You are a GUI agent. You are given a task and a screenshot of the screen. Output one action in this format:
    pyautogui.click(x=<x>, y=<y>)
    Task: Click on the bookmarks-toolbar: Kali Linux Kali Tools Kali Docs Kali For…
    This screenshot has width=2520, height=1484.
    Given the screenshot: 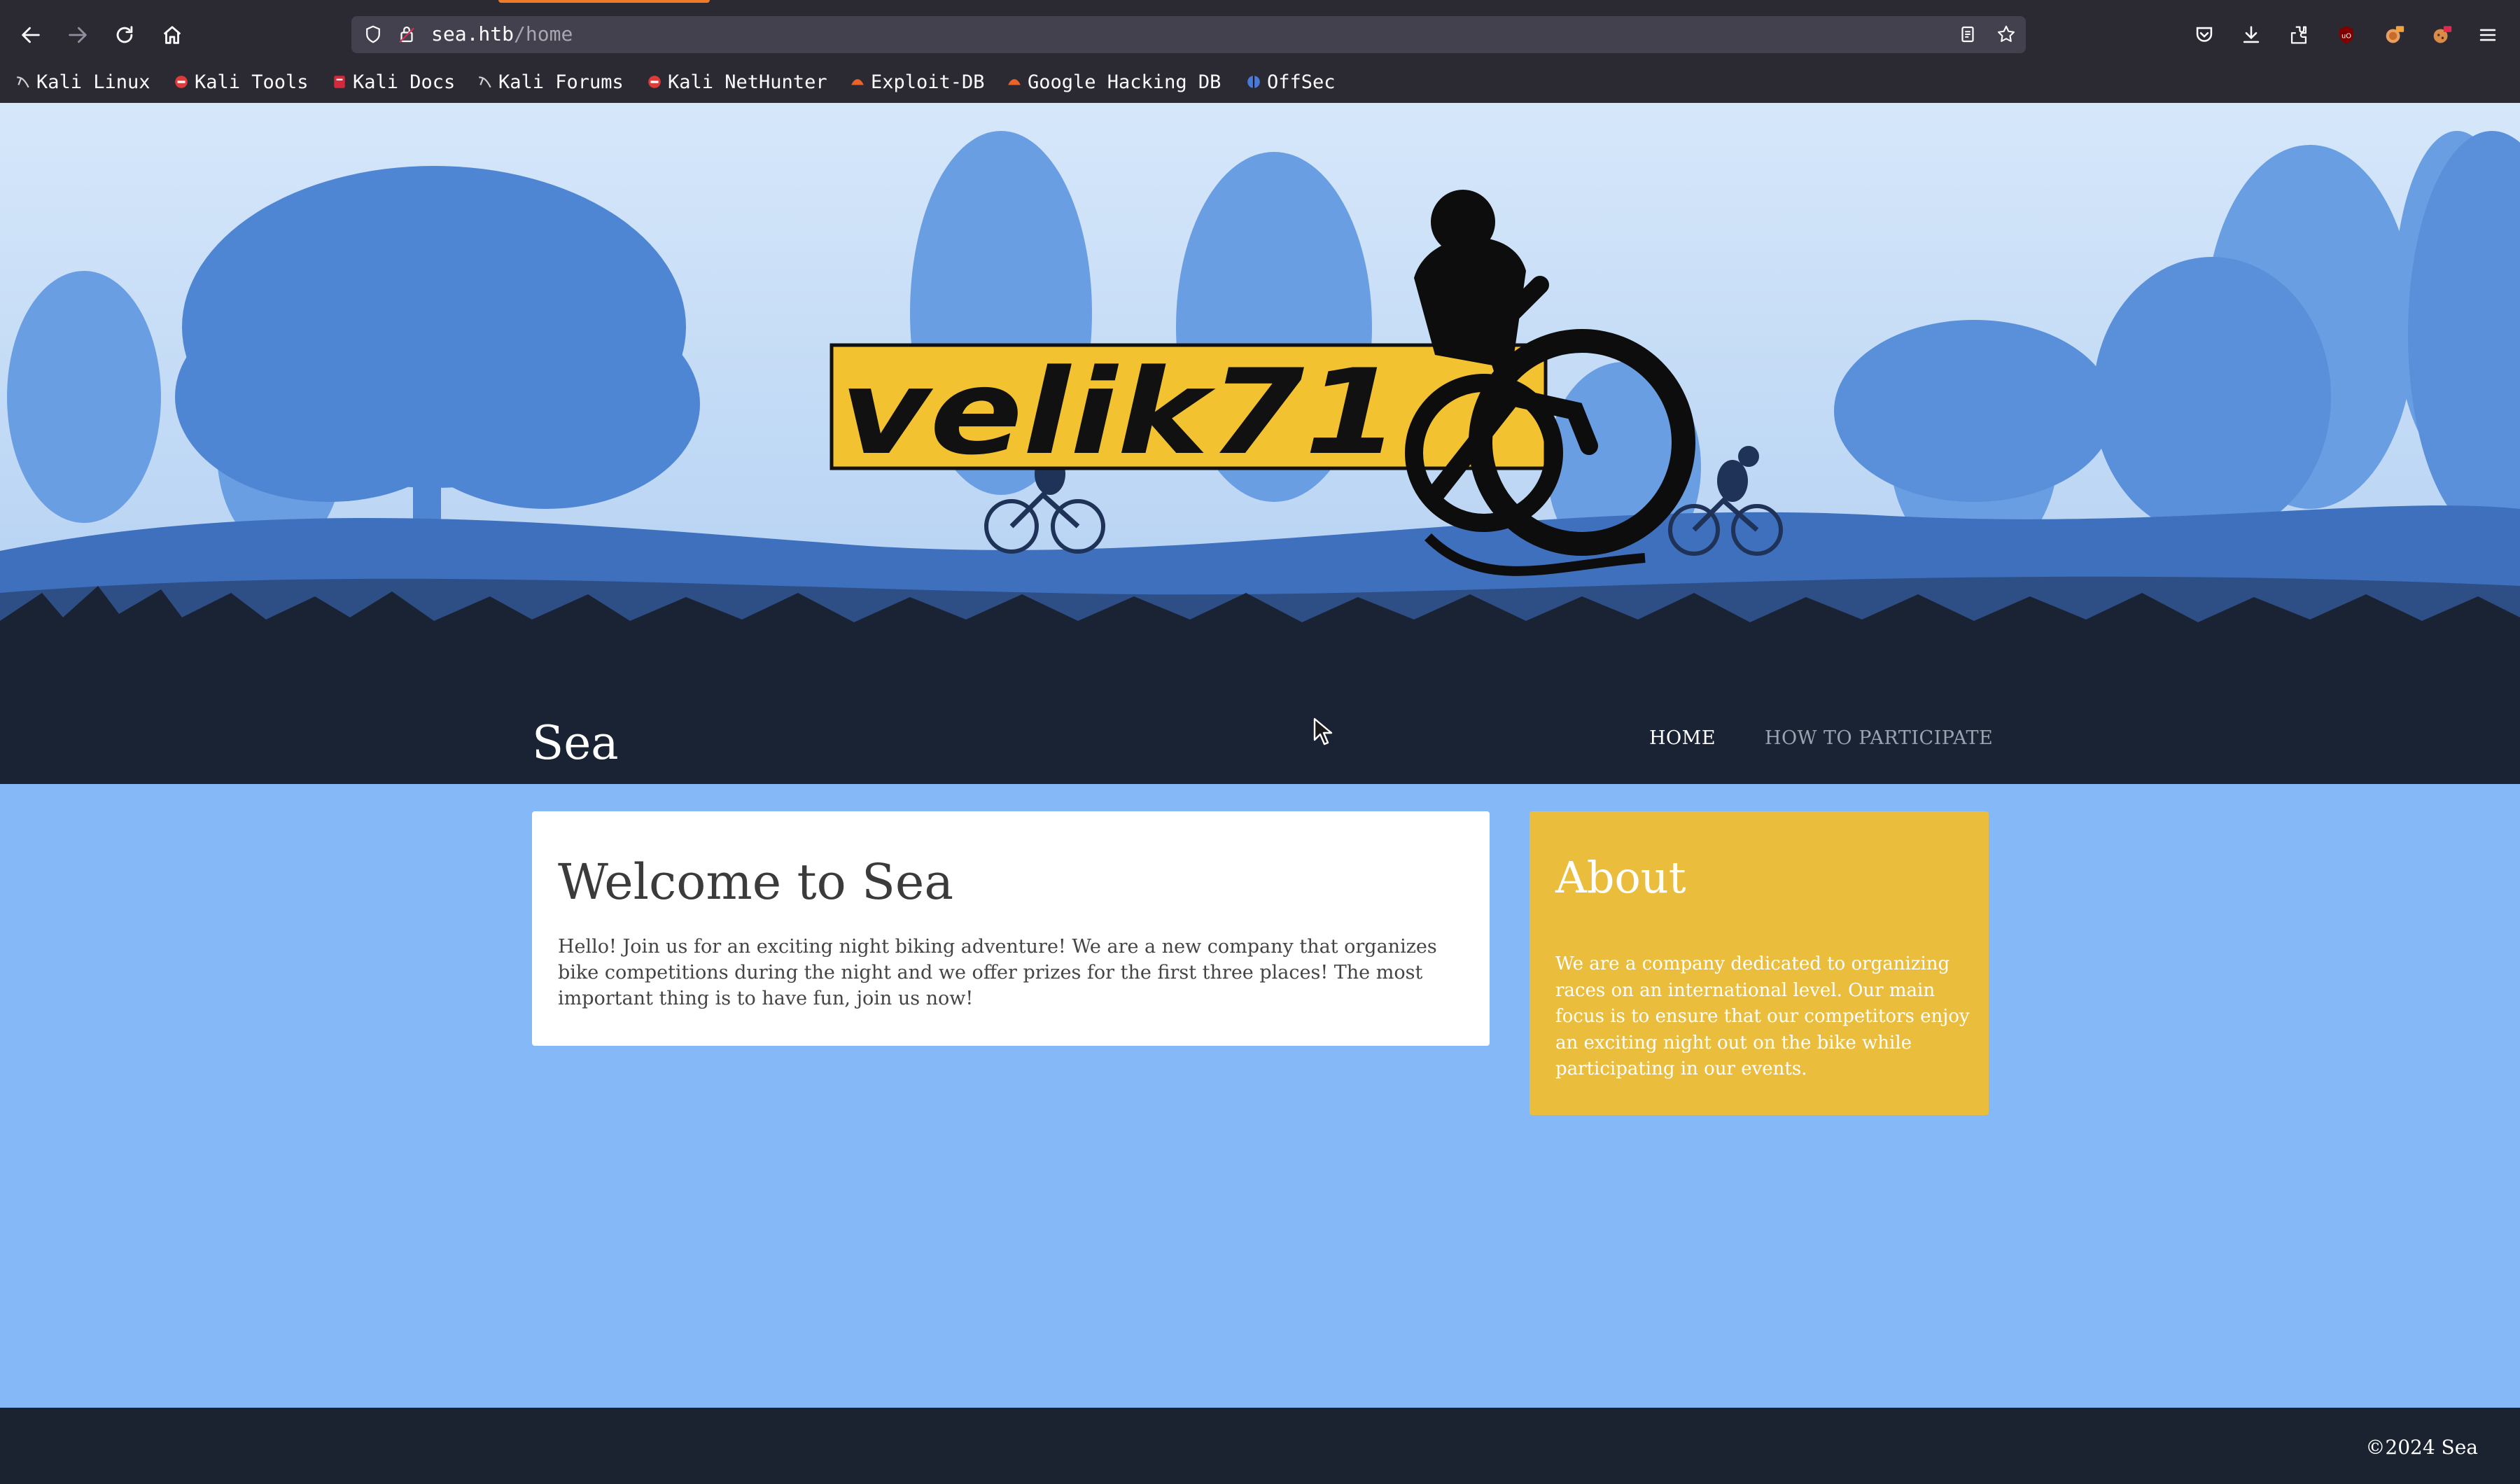 What is the action you would take?
    pyautogui.click(x=1260, y=86)
    